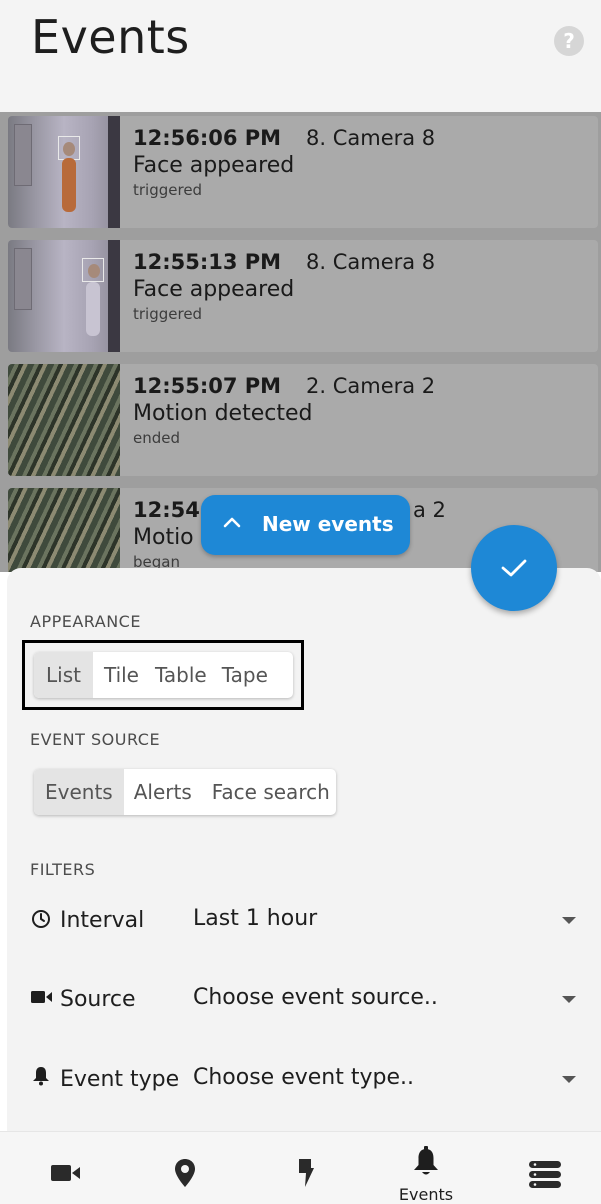 The height and width of the screenshot is (1204, 601). What do you see at coordinates (65, 1173) in the screenshot?
I see `video-camera-icon` at bounding box center [65, 1173].